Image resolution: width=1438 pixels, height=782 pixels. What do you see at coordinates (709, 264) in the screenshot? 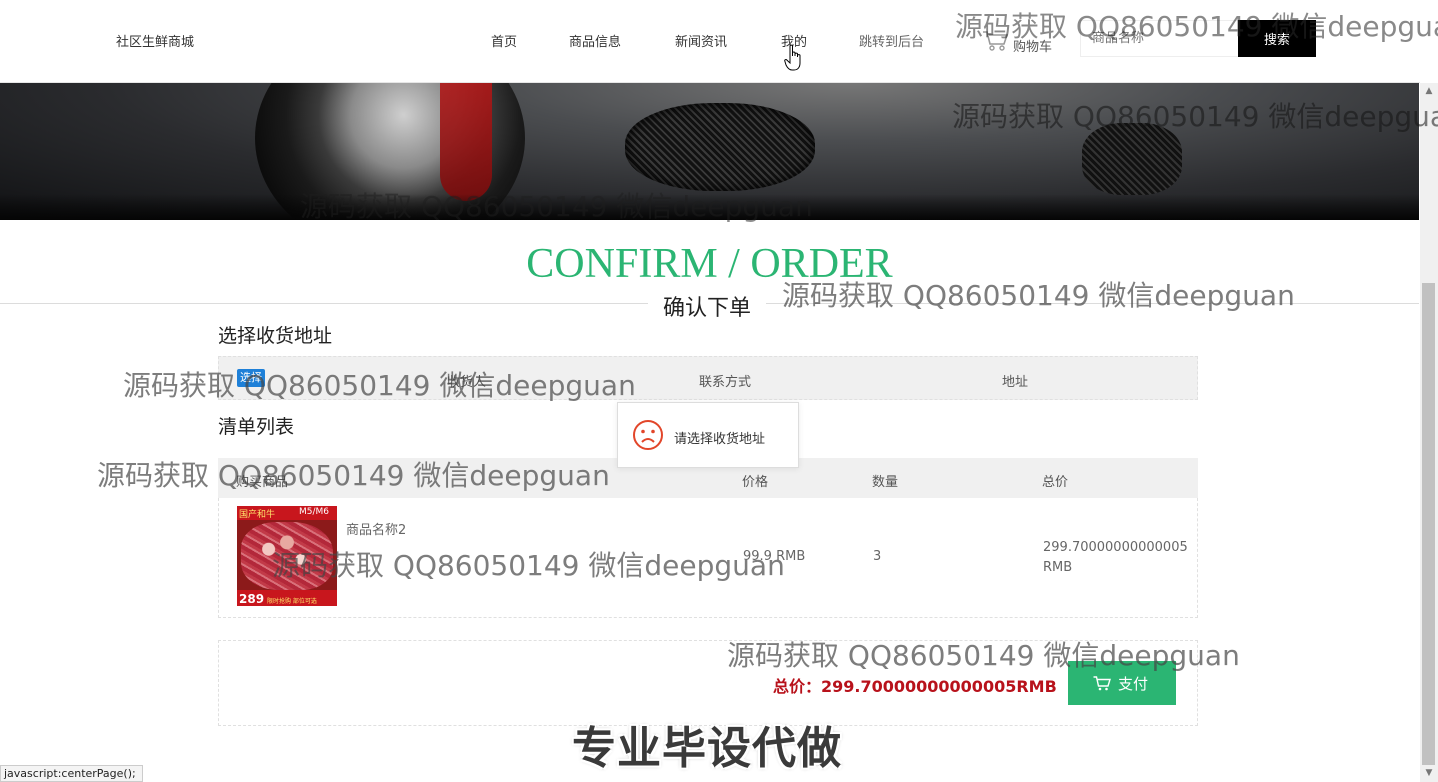
I see `confirm-order-title: CONFIRM / ORDER` at bounding box center [709, 264].